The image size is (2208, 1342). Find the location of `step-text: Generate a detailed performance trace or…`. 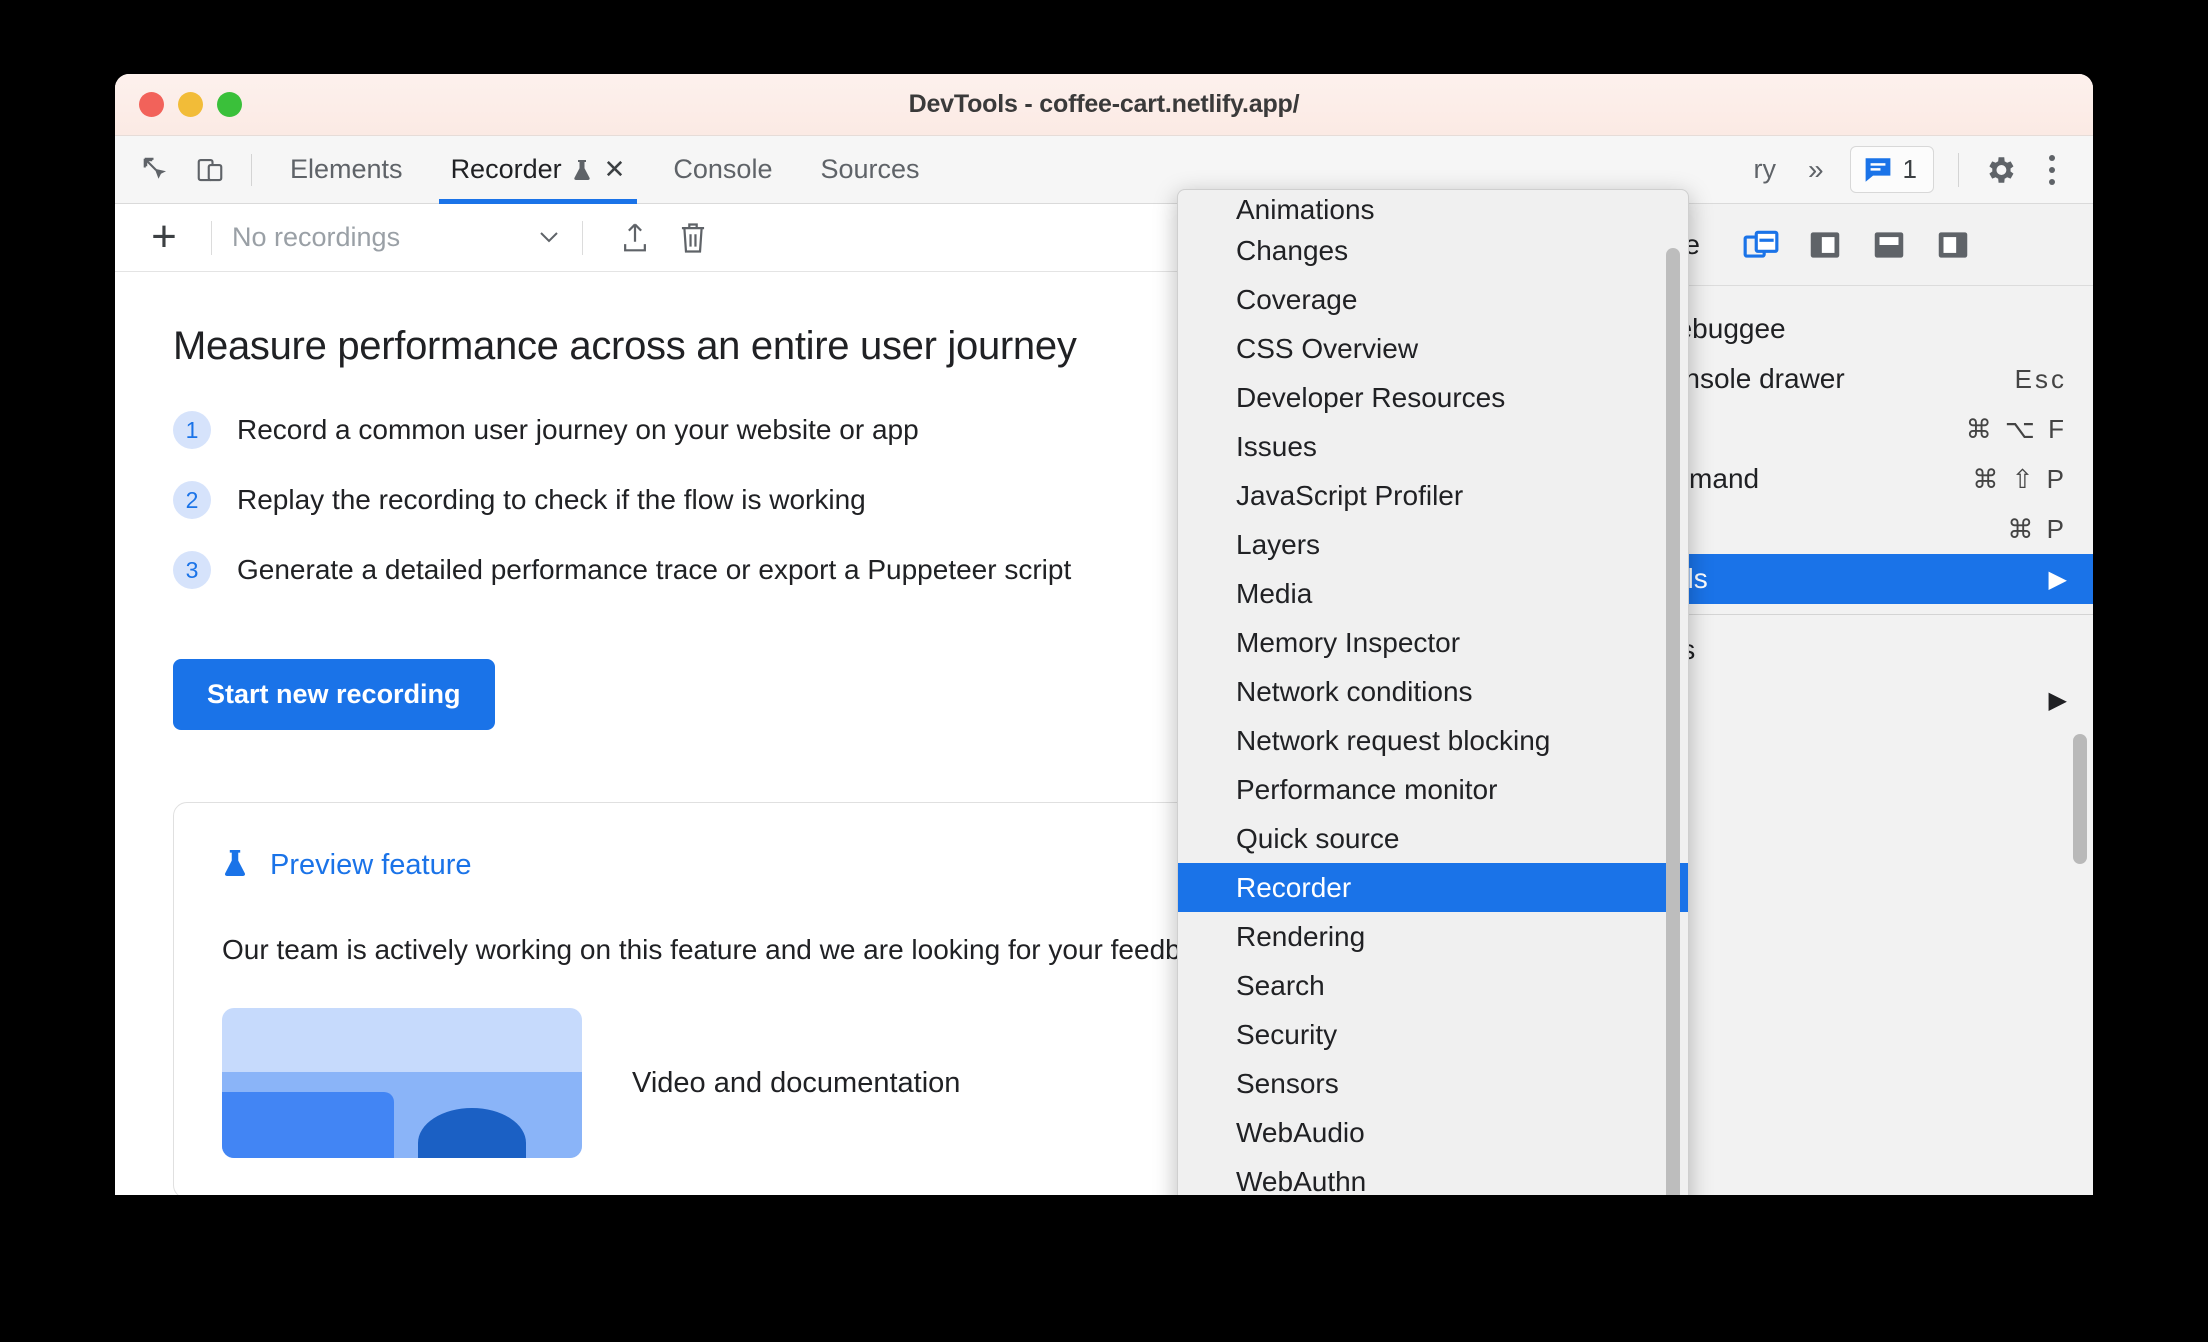

step-text: Generate a detailed performance trace or… is located at coordinates (654, 569).